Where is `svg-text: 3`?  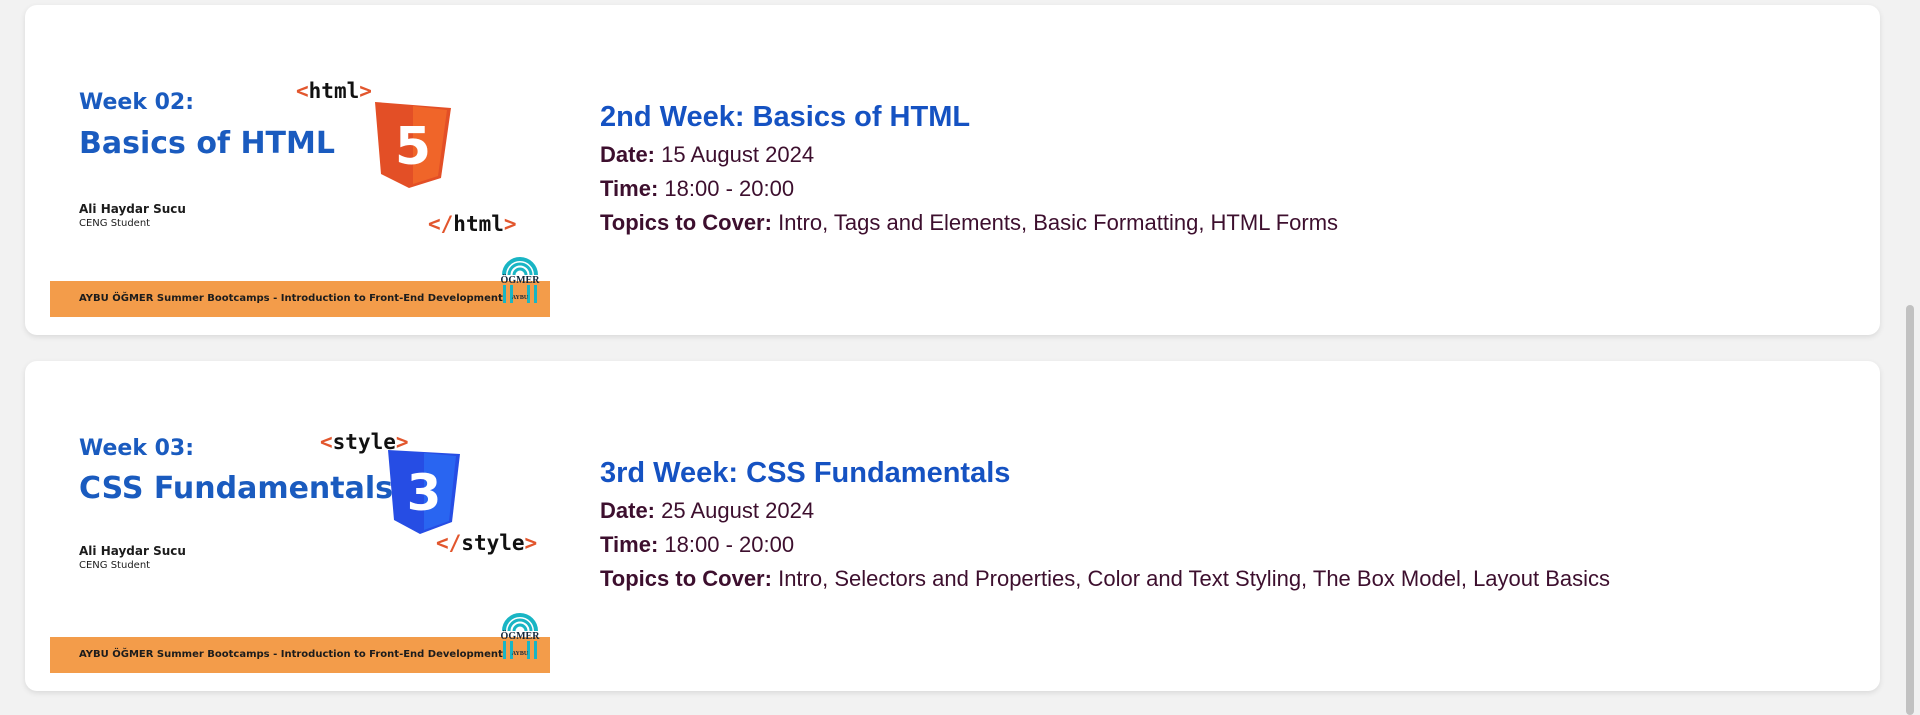 svg-text: 3 is located at coordinates (424, 493).